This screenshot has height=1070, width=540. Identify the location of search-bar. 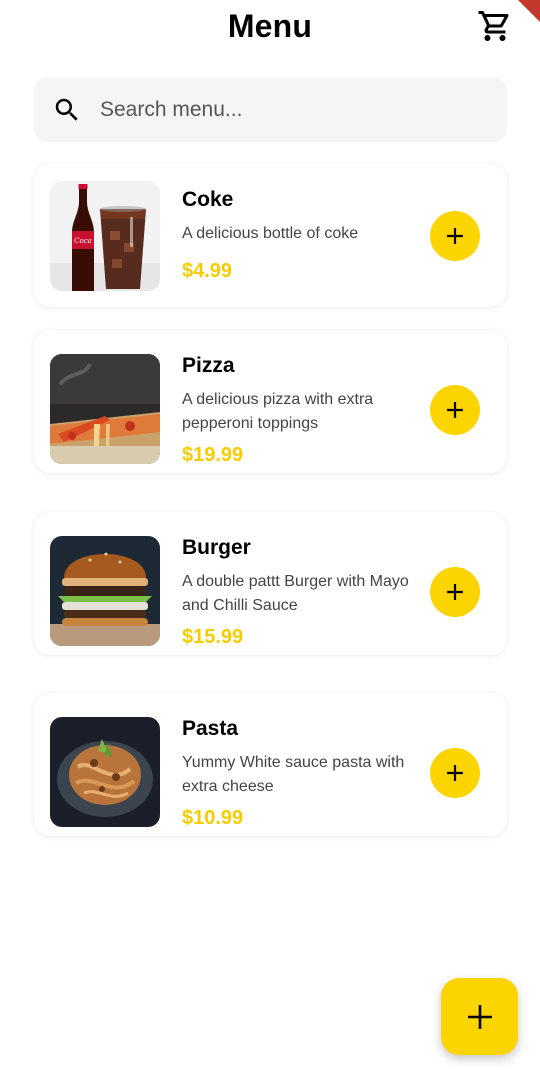
(270, 109).